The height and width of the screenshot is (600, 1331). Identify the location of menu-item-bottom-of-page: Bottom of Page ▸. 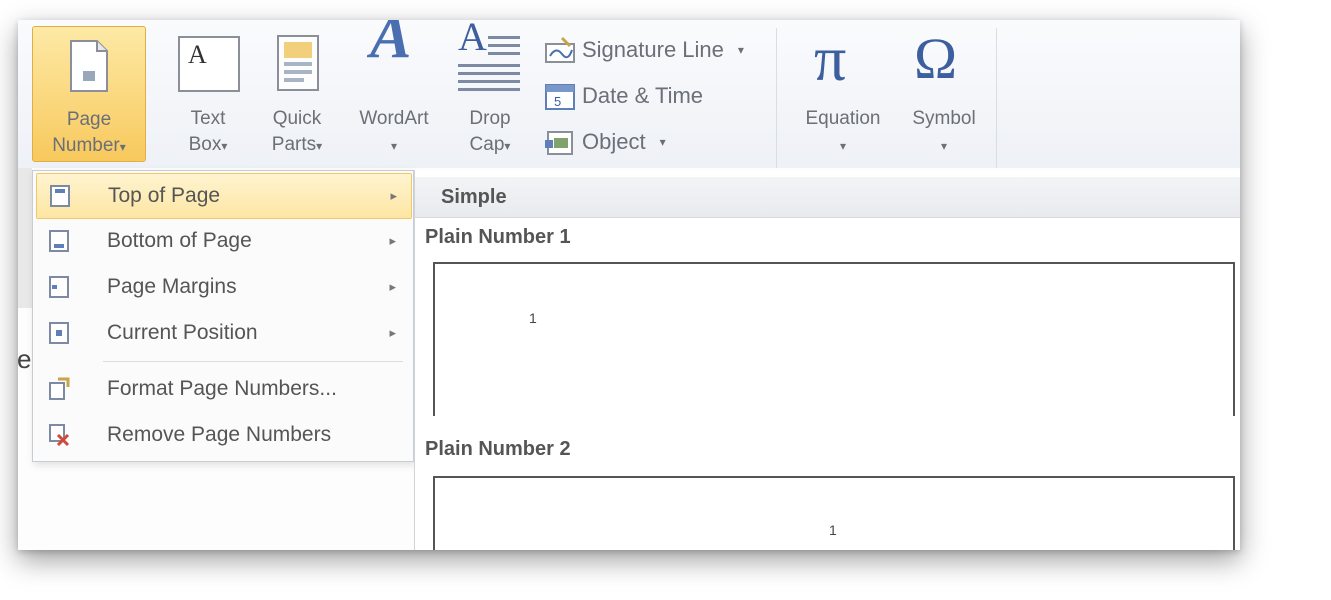
(223, 241).